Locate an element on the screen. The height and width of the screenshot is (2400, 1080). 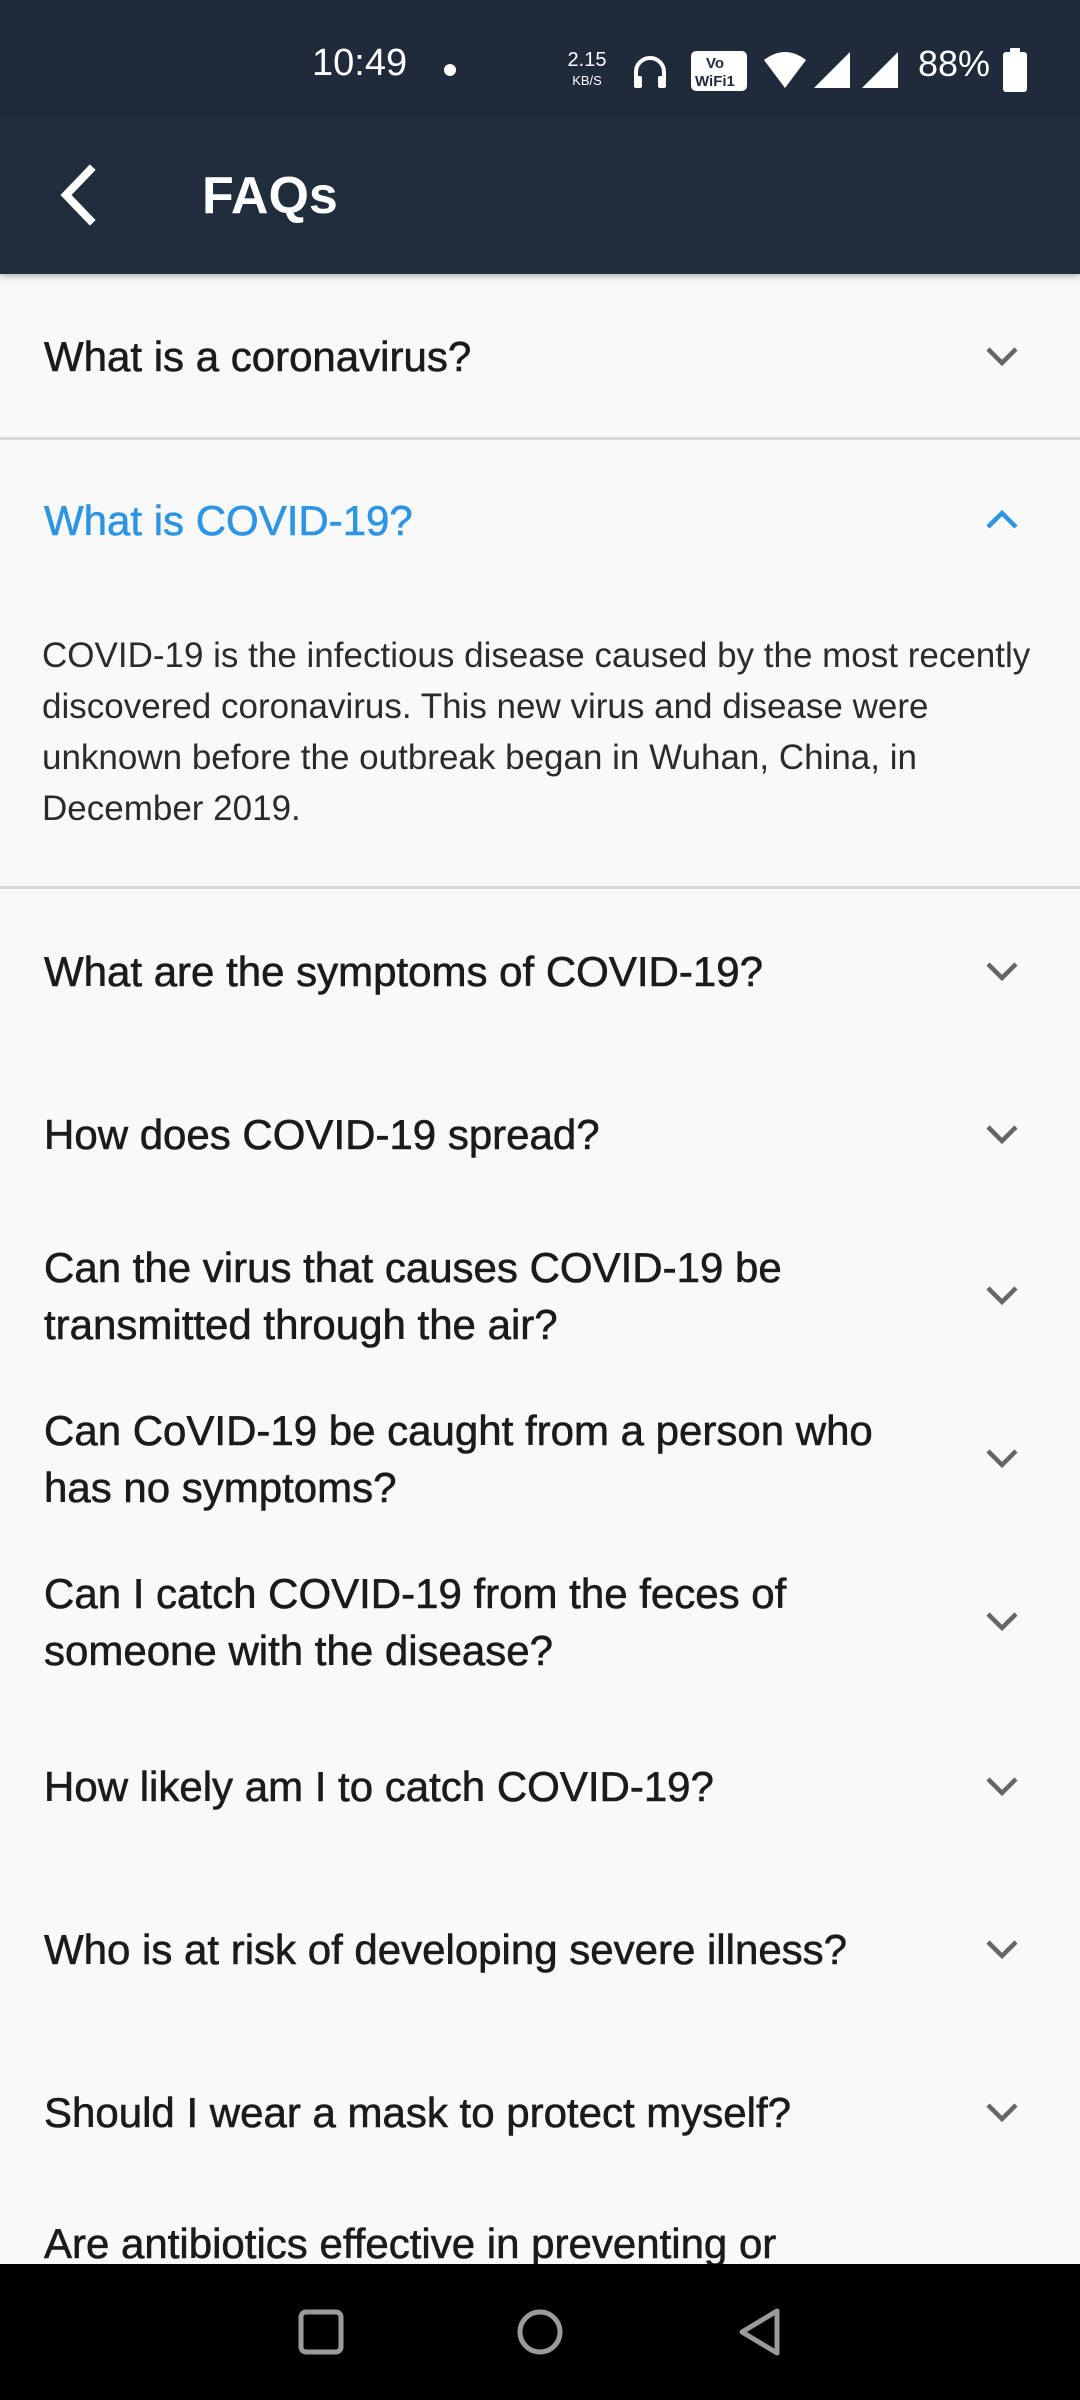
net-speed-value: 2.15 is located at coordinates (587, 60).